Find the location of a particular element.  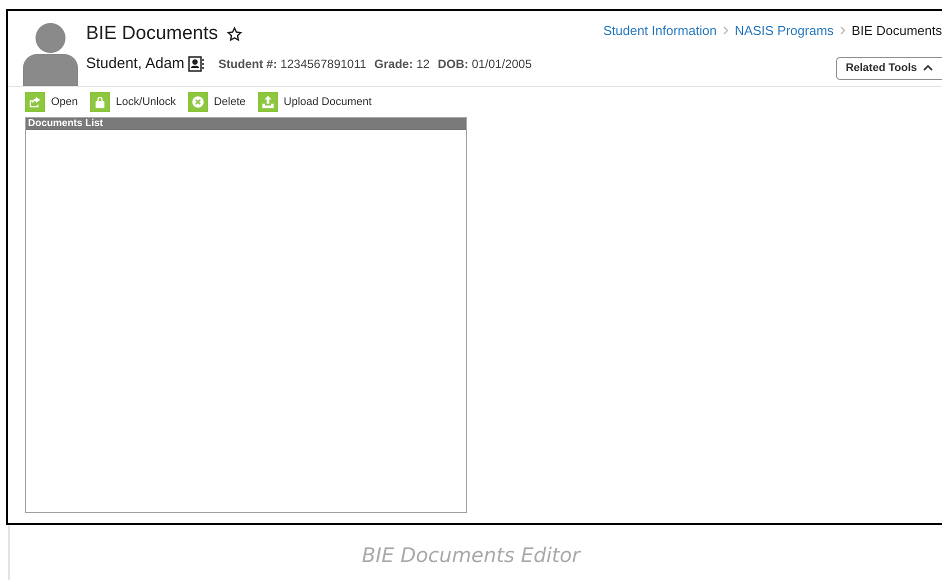

caption: BIE Documents Editor is located at coordinates (471, 555).